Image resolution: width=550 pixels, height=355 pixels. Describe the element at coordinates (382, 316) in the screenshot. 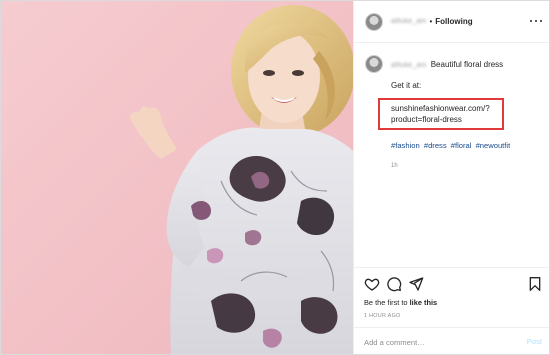

I see `post-timestamp: 1 HOUR AGO` at that location.